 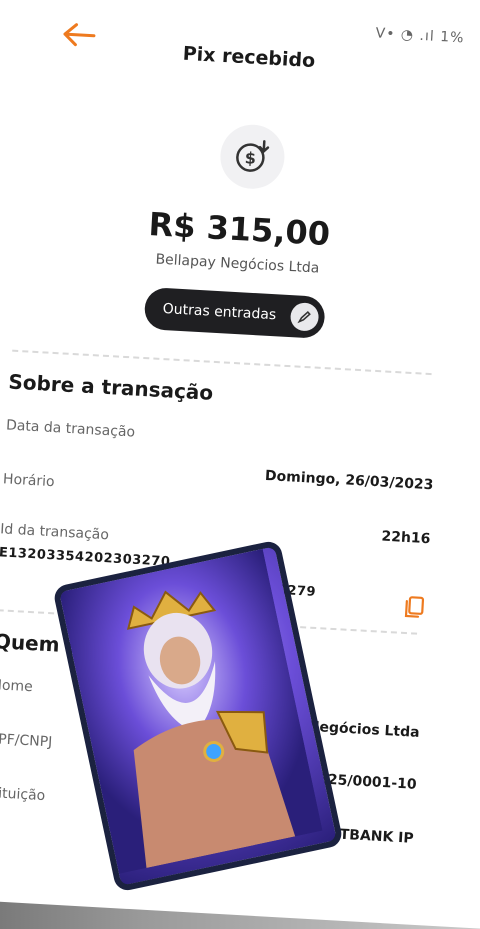 I want to click on divider, so click(x=222, y=362).